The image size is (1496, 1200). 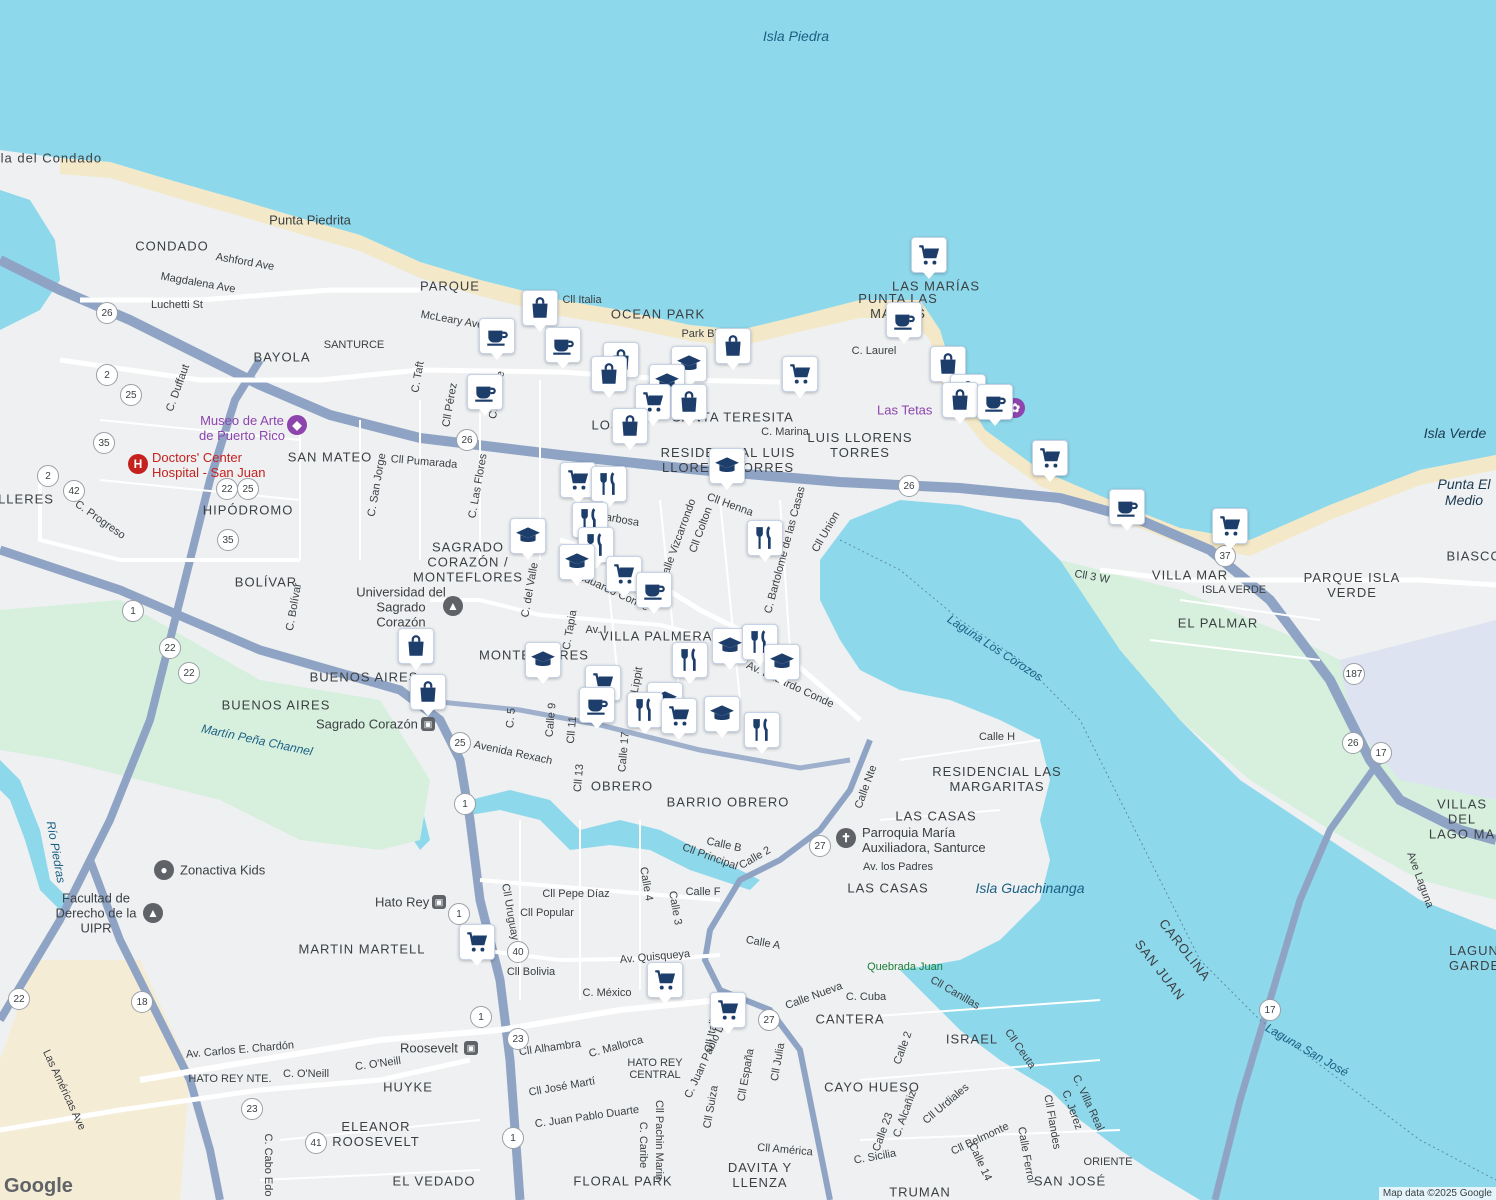 What do you see at coordinates (518, 1039) in the screenshot?
I see `shield-23-a: 23` at bounding box center [518, 1039].